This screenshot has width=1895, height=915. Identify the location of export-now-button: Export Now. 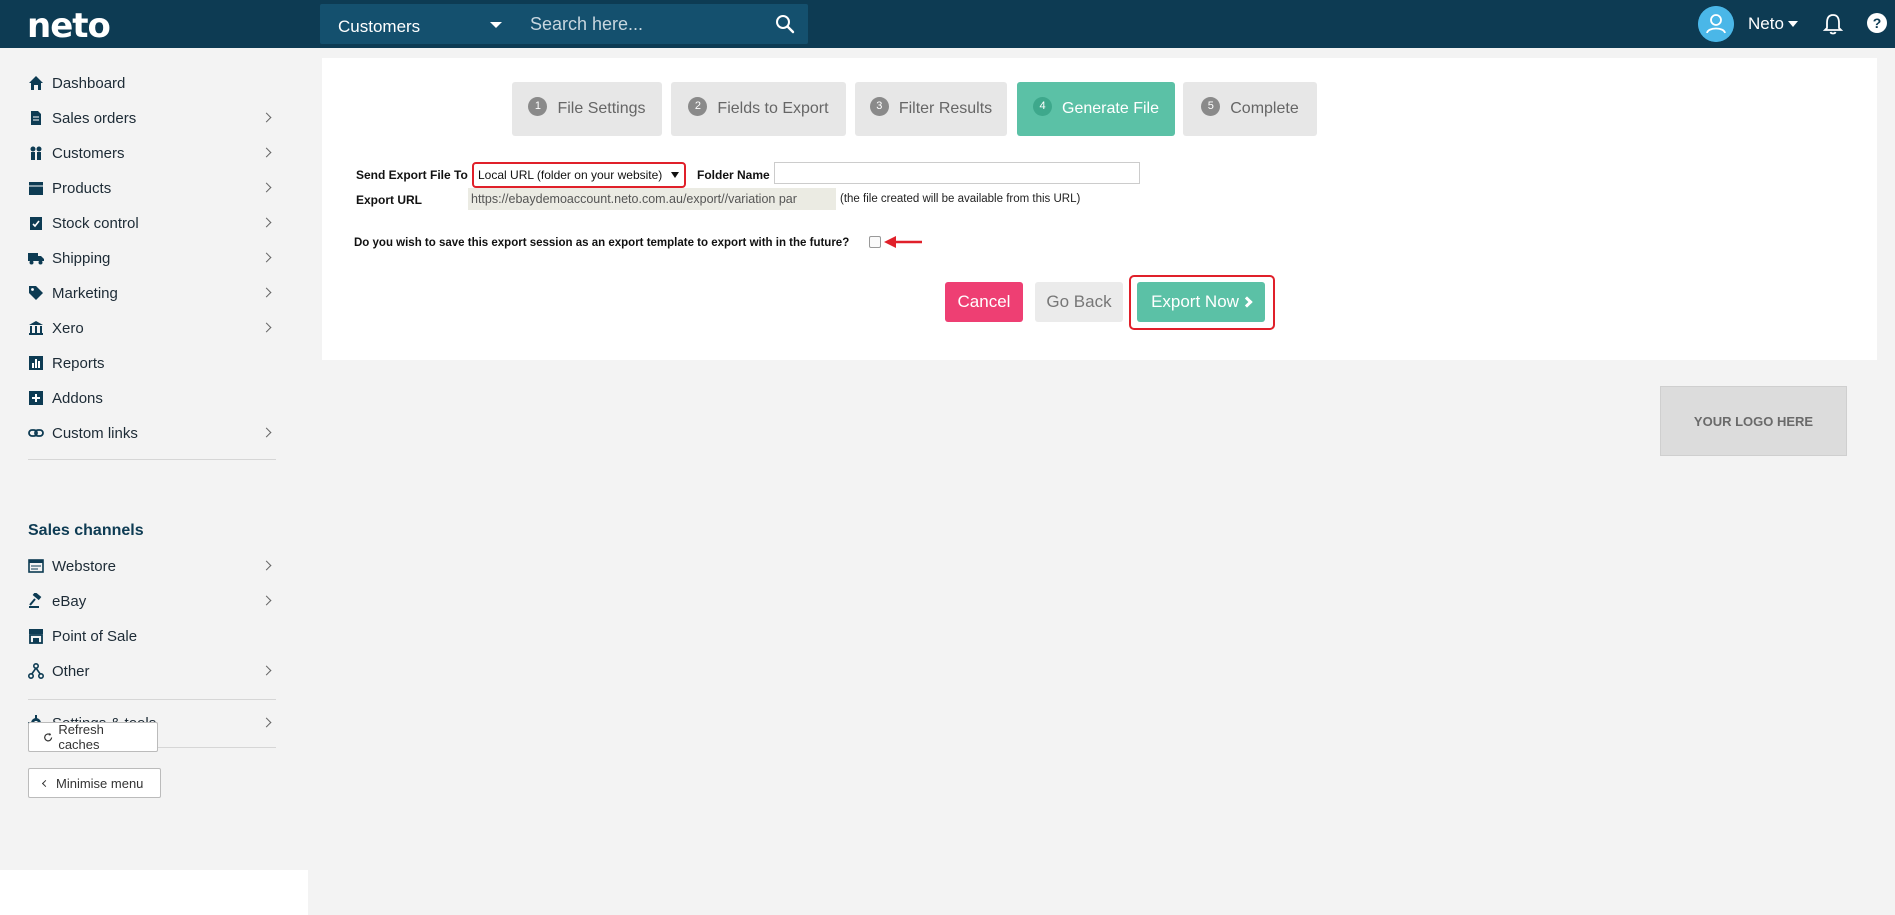
(1201, 302).